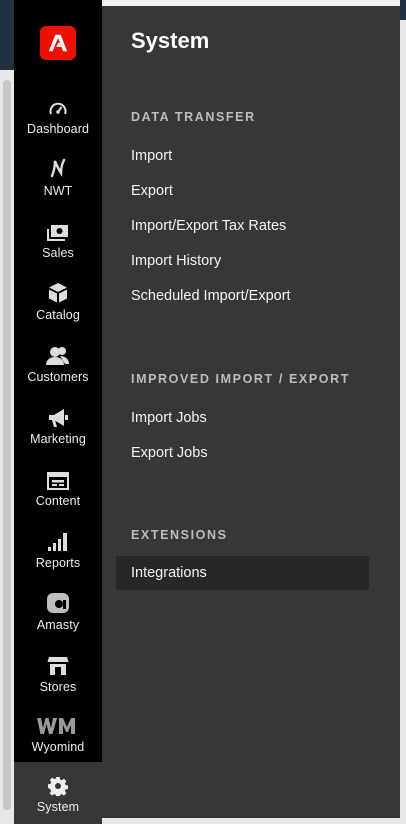 The width and height of the screenshot is (406, 824). What do you see at coordinates (58, 501) in the screenshot?
I see `nav-item-label: Content` at bounding box center [58, 501].